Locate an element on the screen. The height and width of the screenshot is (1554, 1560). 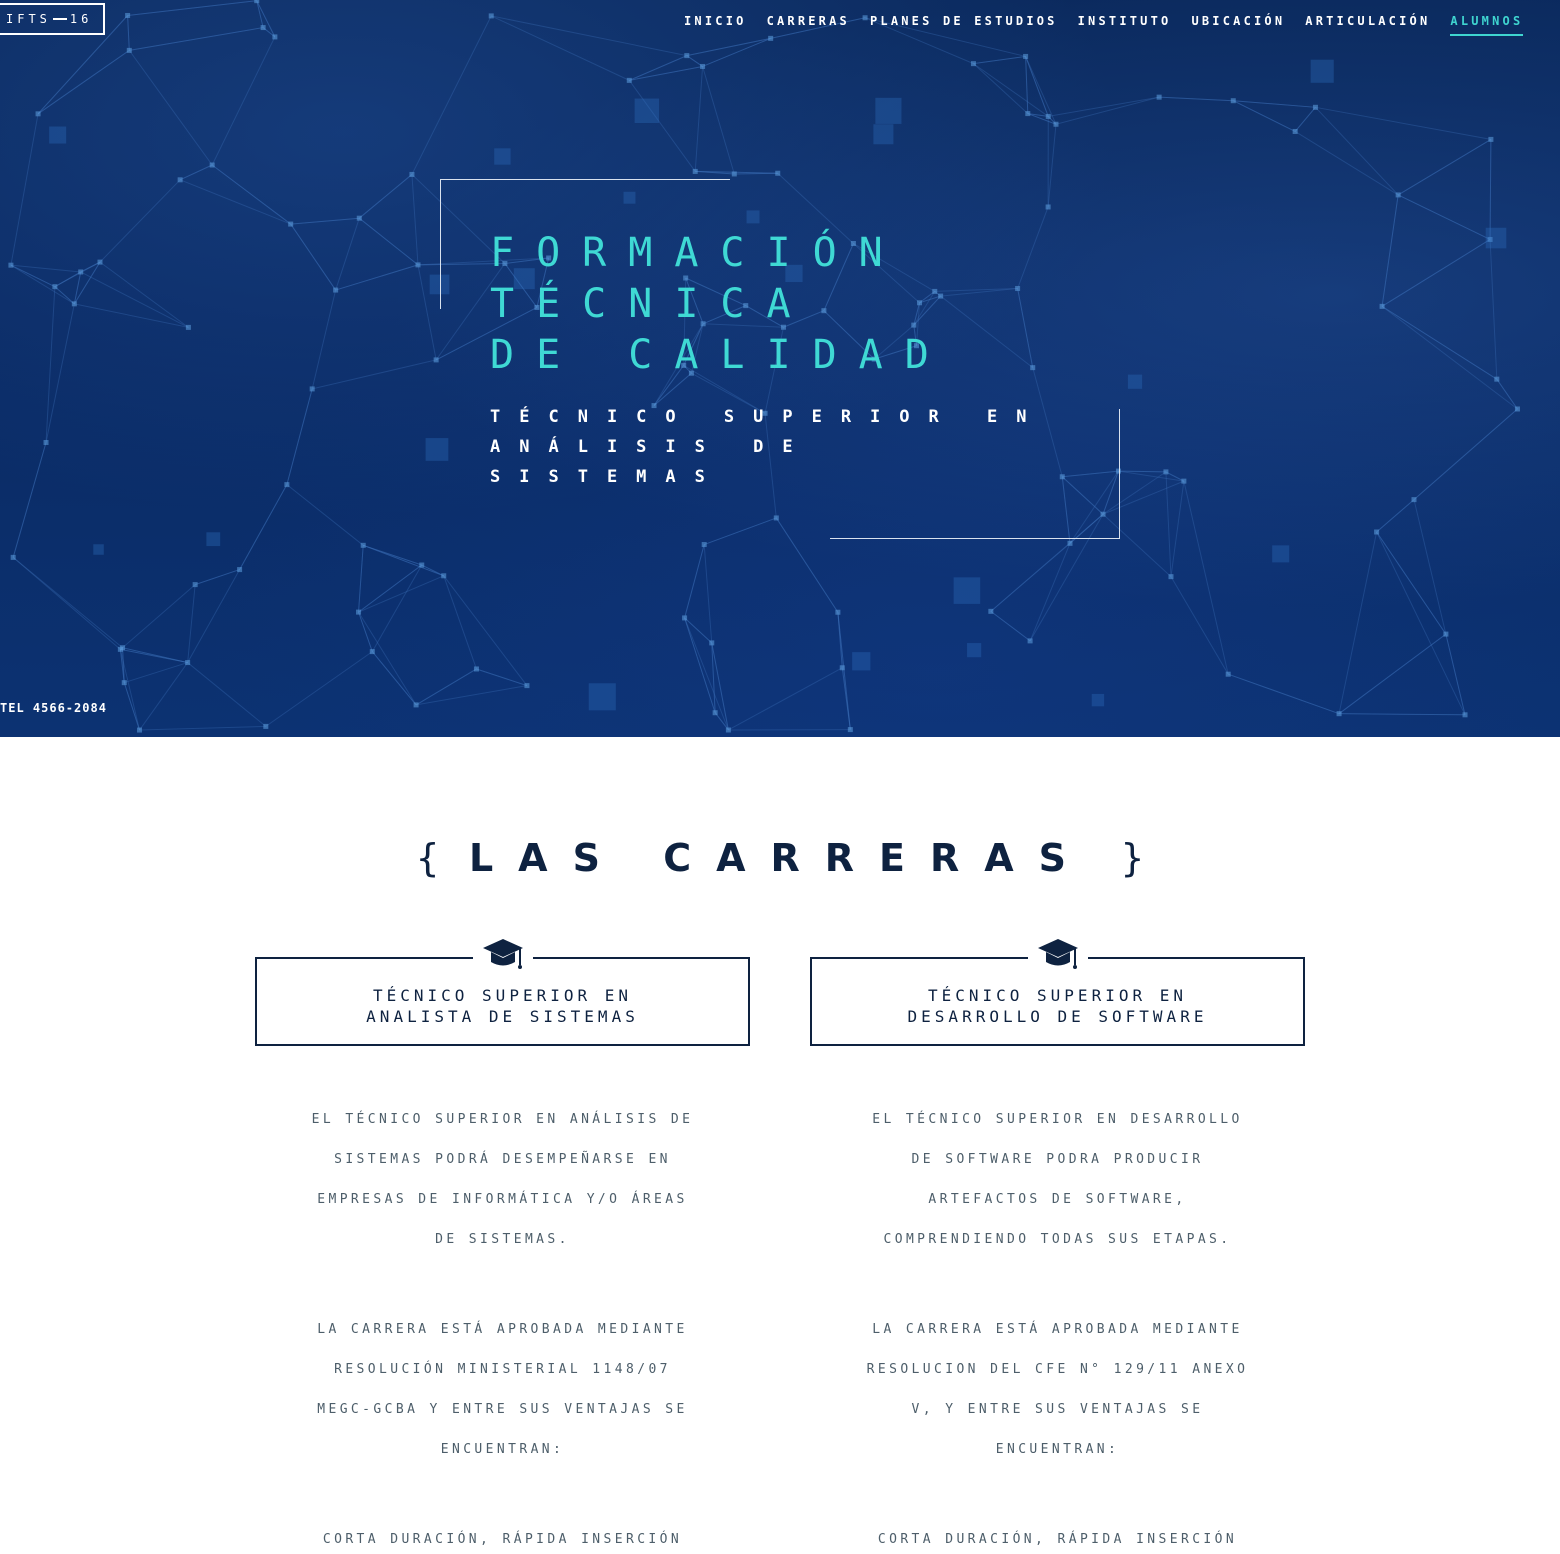
description-line: COMPRENDIENDO TODAS SUS ETAPAS. is located at coordinates (1057, 1239).